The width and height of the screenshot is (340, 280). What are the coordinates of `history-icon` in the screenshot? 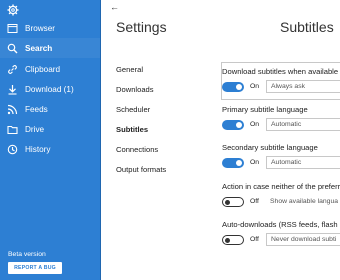 It's located at (12, 149).